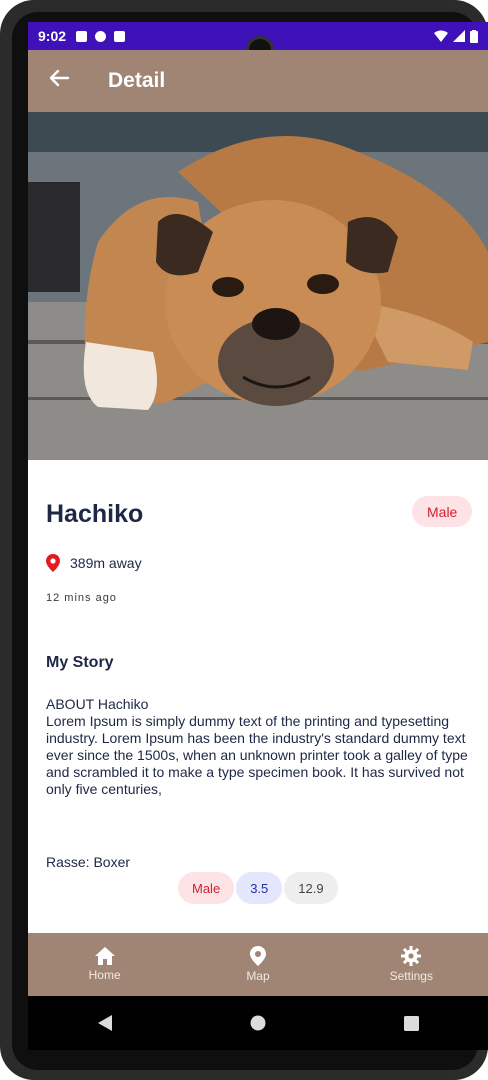 This screenshot has width=488, height=1080. I want to click on status-system-icons, so click(456, 36).